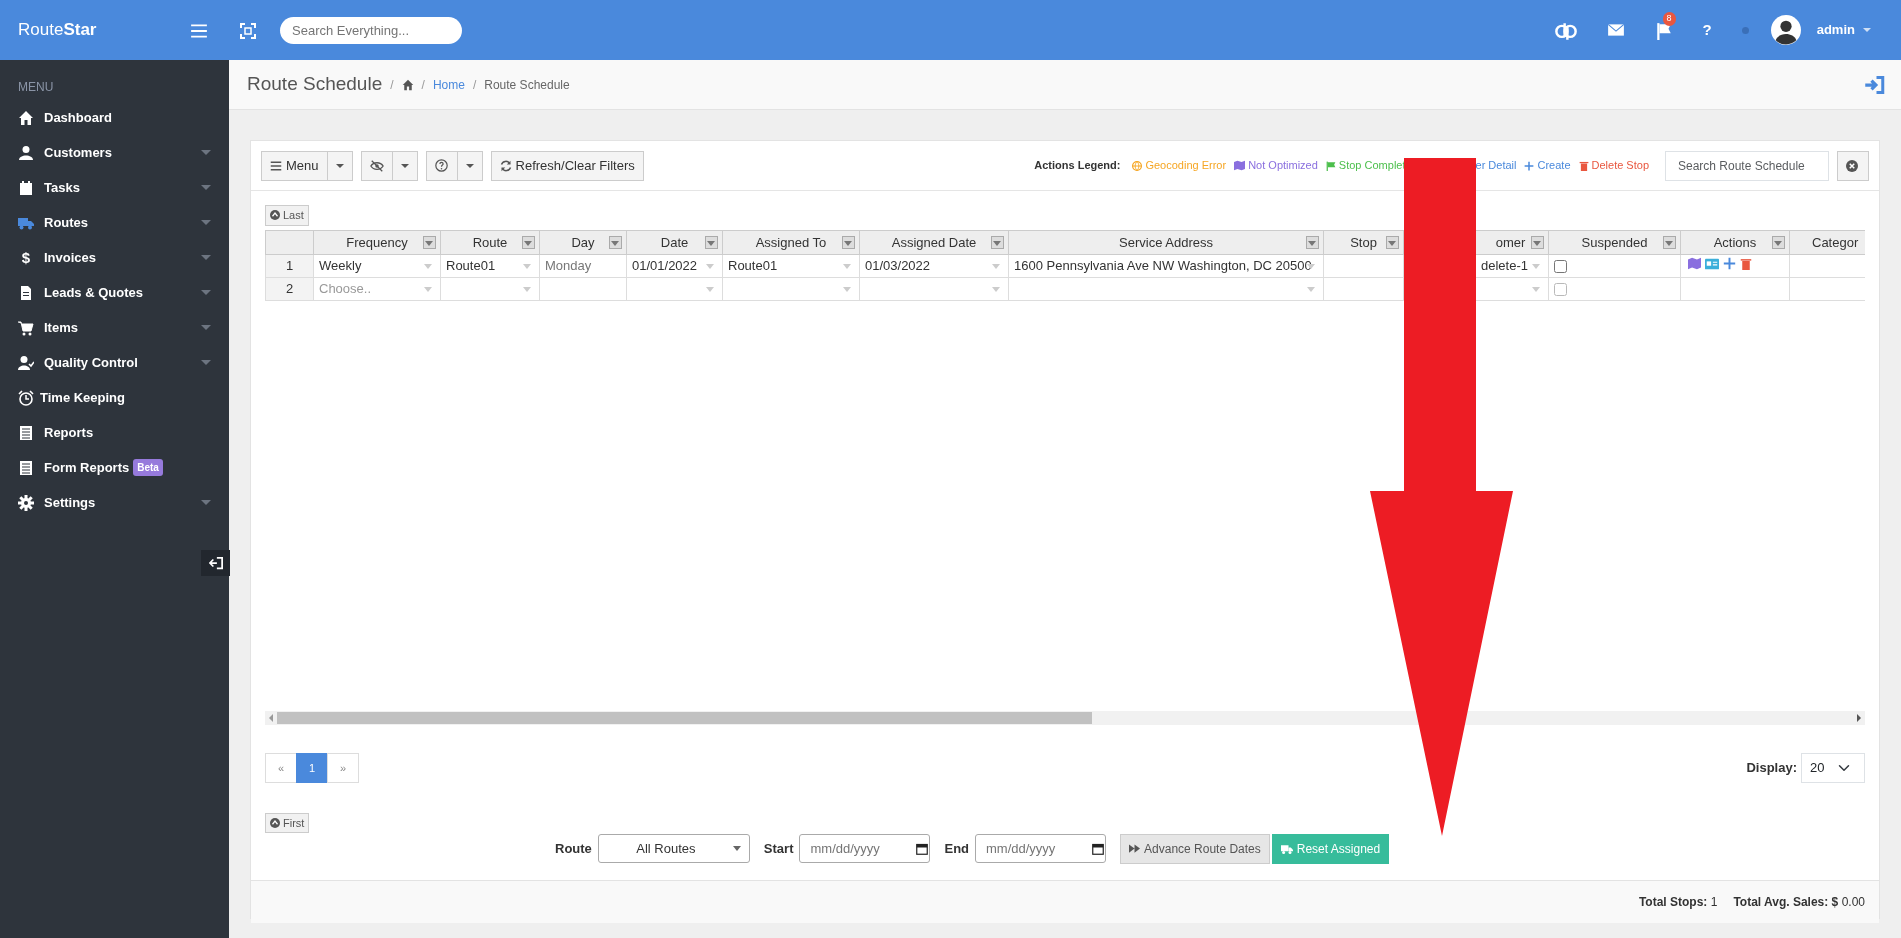 This screenshot has height=938, width=1901. I want to click on field-label: Start, so click(778, 848).